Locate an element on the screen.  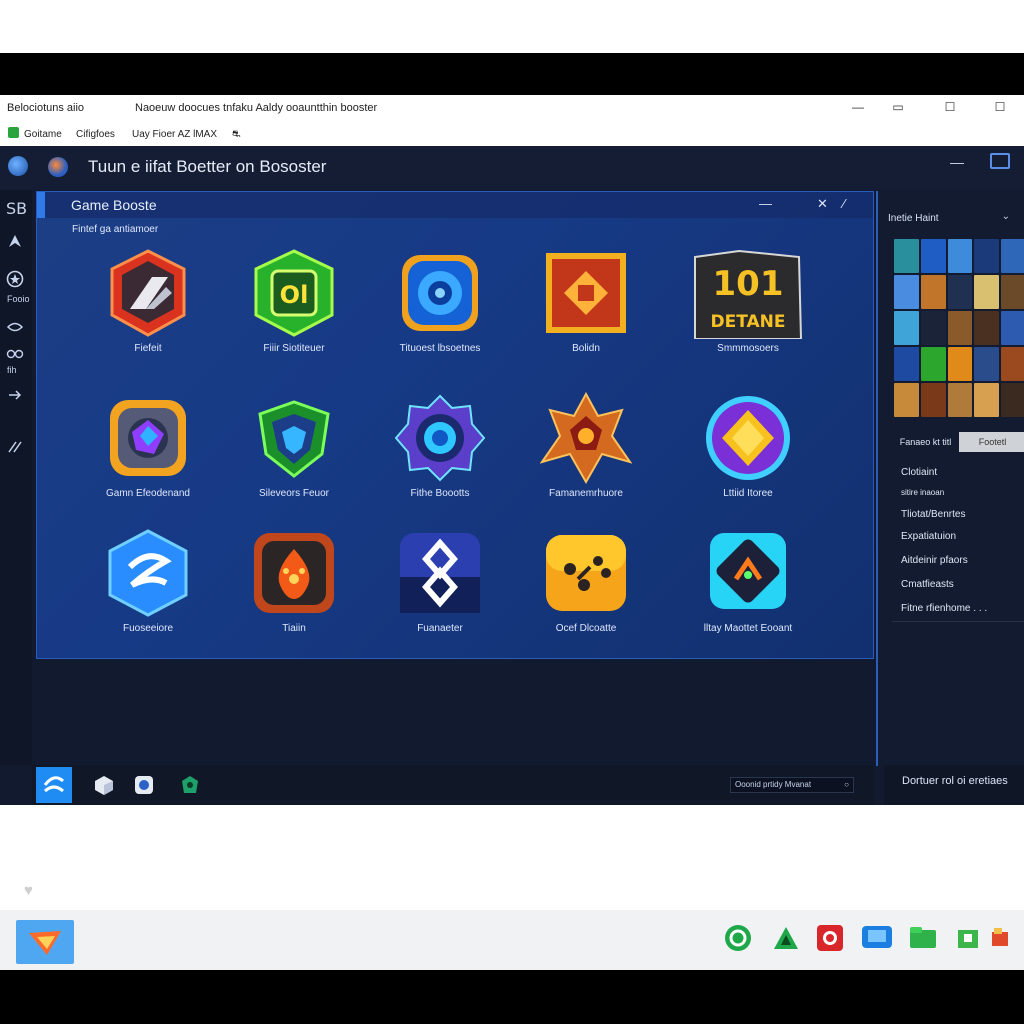
list-item: Aitdeinir pfaors is located at coordinates (934, 560).